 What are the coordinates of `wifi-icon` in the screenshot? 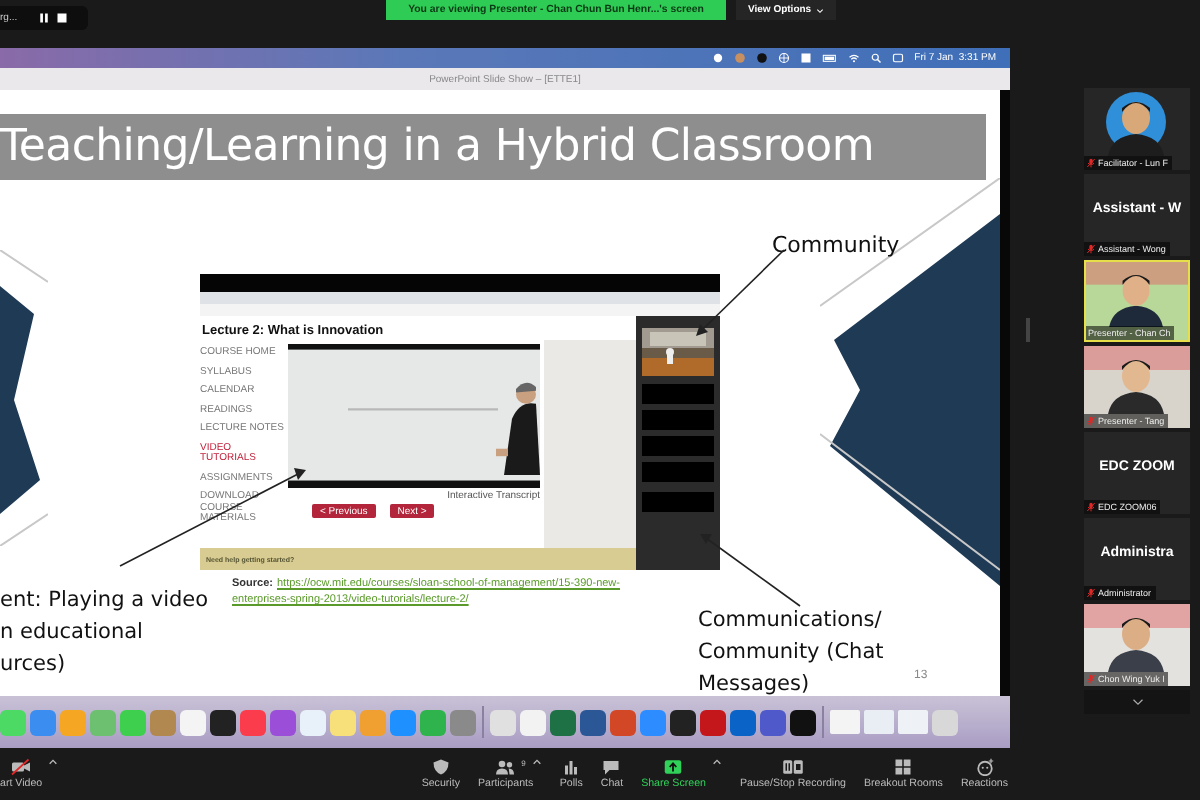 It's located at (854, 58).